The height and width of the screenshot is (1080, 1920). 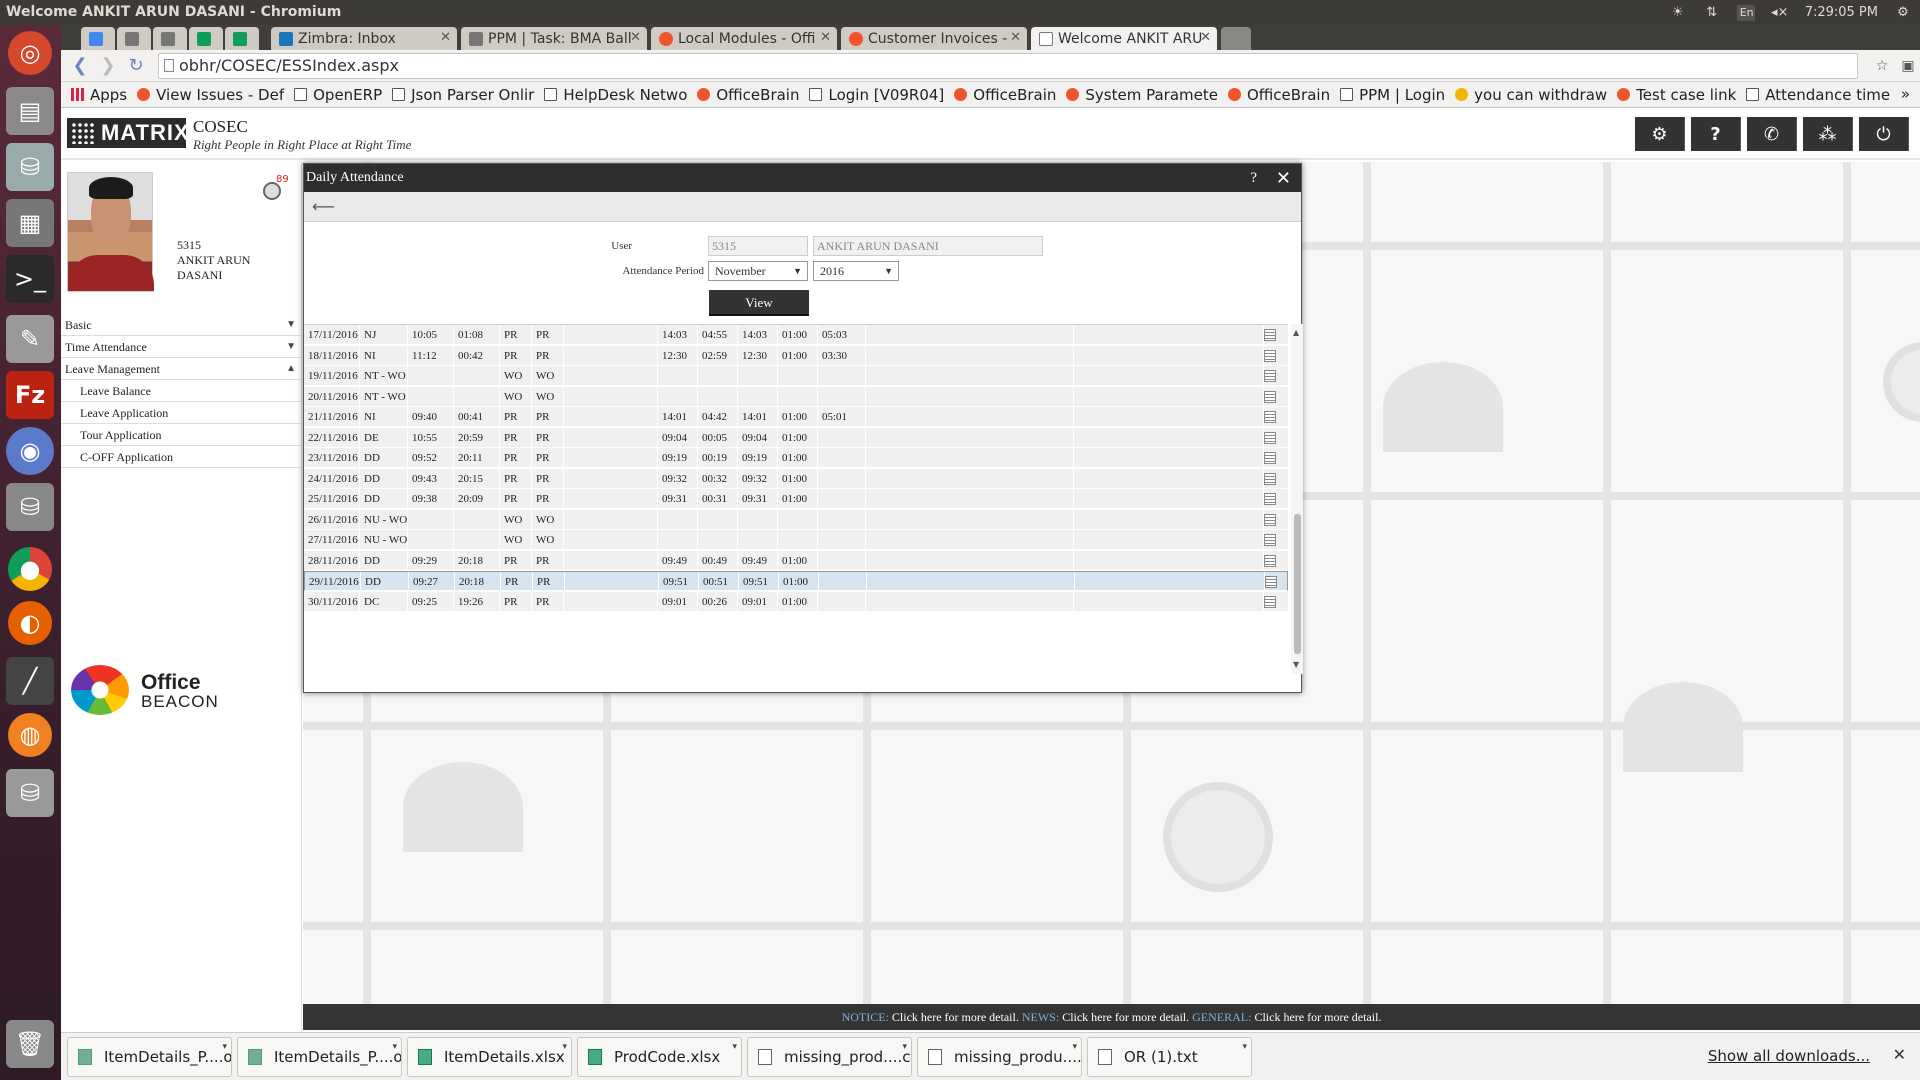 I want to click on month-select: November ▼, so click(x=758, y=271).